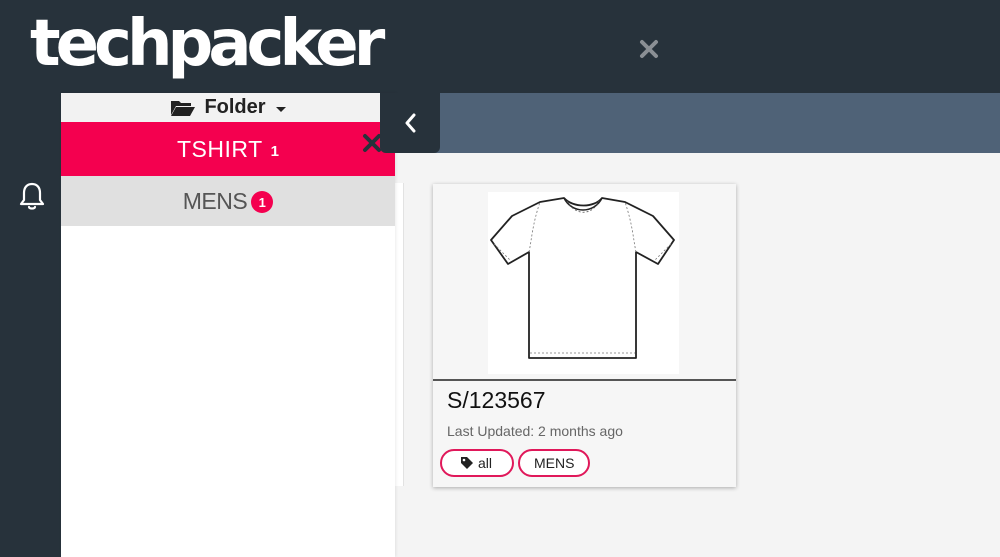  Describe the element at coordinates (235, 107) in the screenshot. I see `folder-title: Folder` at that location.